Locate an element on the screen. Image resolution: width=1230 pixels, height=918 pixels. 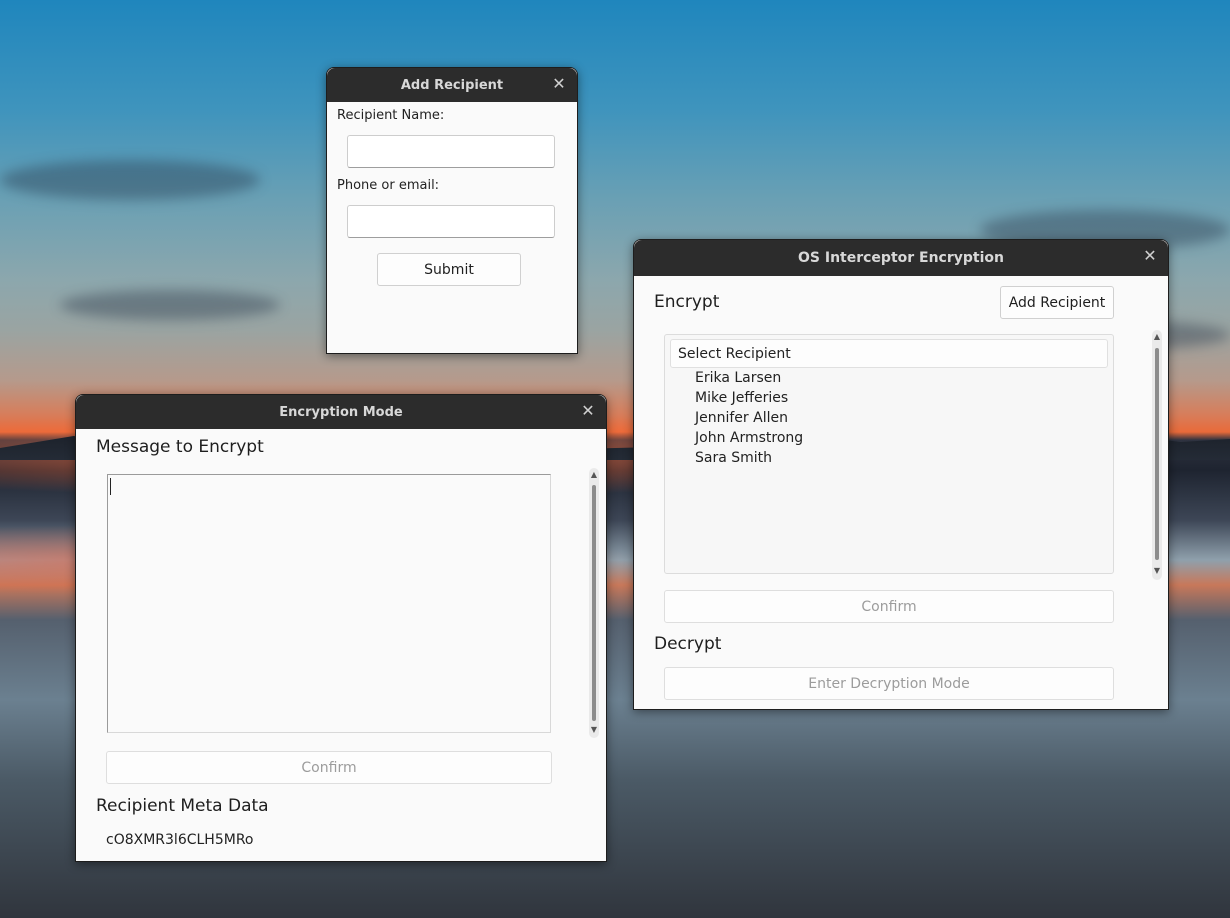
select-recipient-header: Select Recipient is located at coordinates (889, 353).